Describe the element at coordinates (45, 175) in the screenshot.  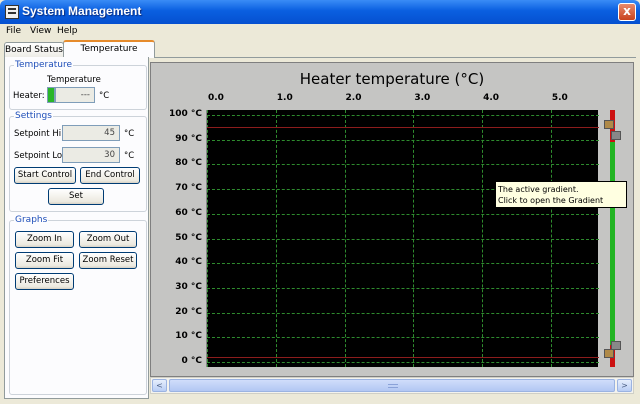
I see `start-control-button: Start Control` at that location.